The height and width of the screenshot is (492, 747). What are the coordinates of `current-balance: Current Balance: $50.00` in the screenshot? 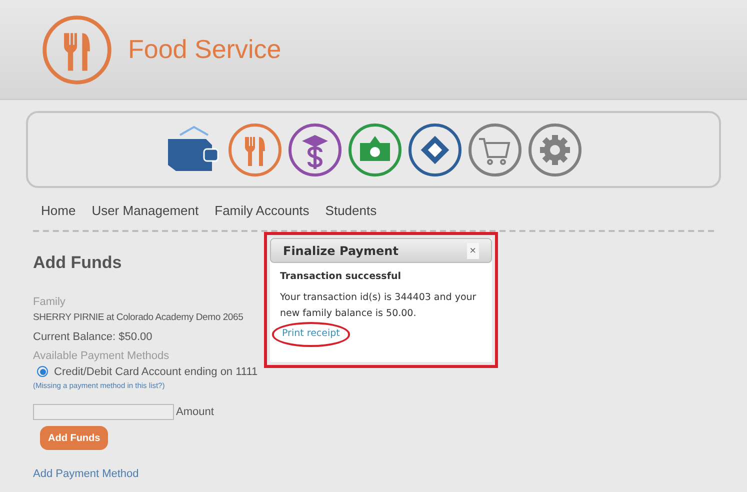 It's located at (92, 337).